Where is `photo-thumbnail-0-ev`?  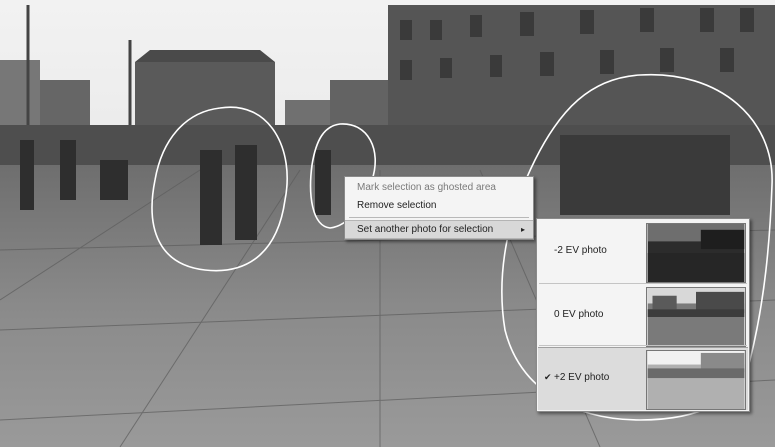
photo-thumbnail-0-ev is located at coordinates (696, 317).